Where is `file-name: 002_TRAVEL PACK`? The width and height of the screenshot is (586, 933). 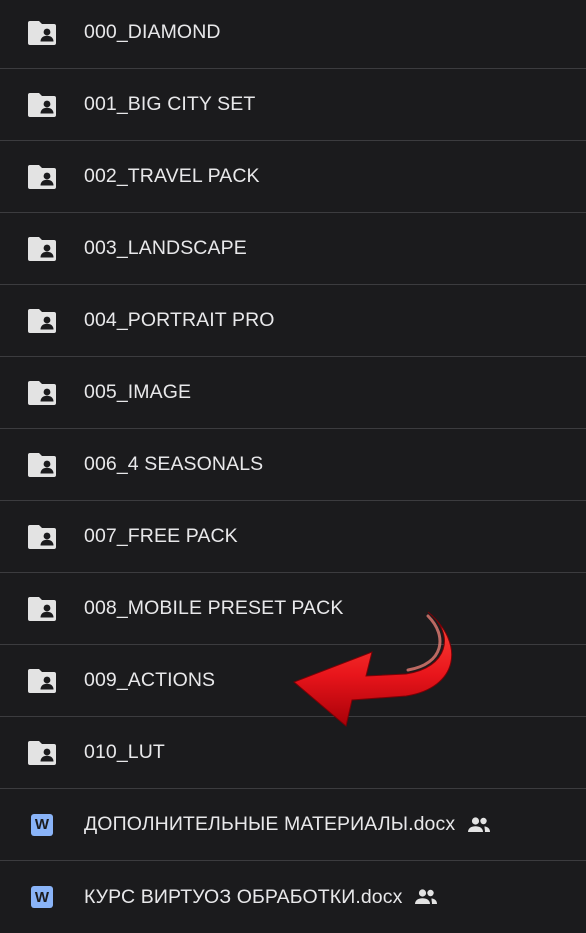 file-name: 002_TRAVEL PACK is located at coordinates (172, 176).